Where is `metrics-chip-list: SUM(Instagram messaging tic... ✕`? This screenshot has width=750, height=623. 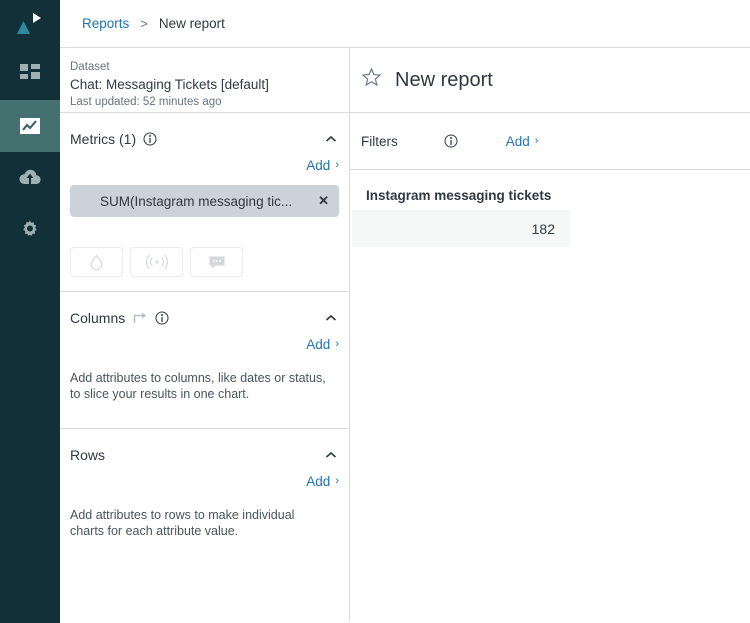
metrics-chip-list: SUM(Instagram messaging tic... ✕ is located at coordinates (204, 197).